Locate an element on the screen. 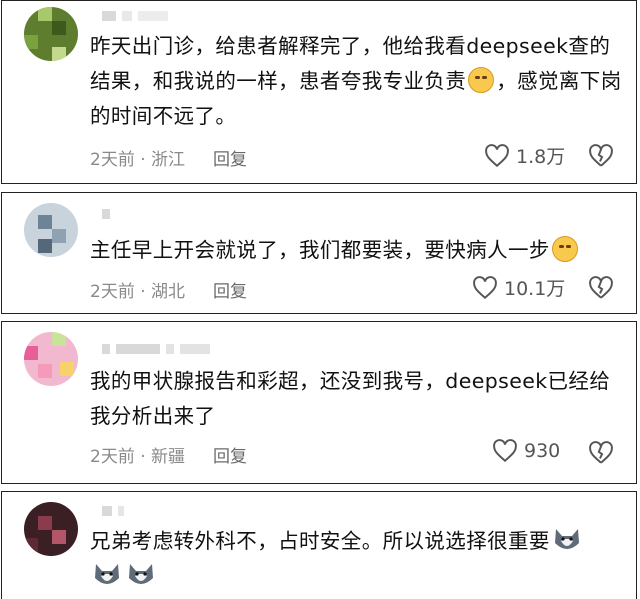 This screenshot has height=599, width=640. comment-meta: 2天前 · 浙江 回复 is located at coordinates (168, 157).